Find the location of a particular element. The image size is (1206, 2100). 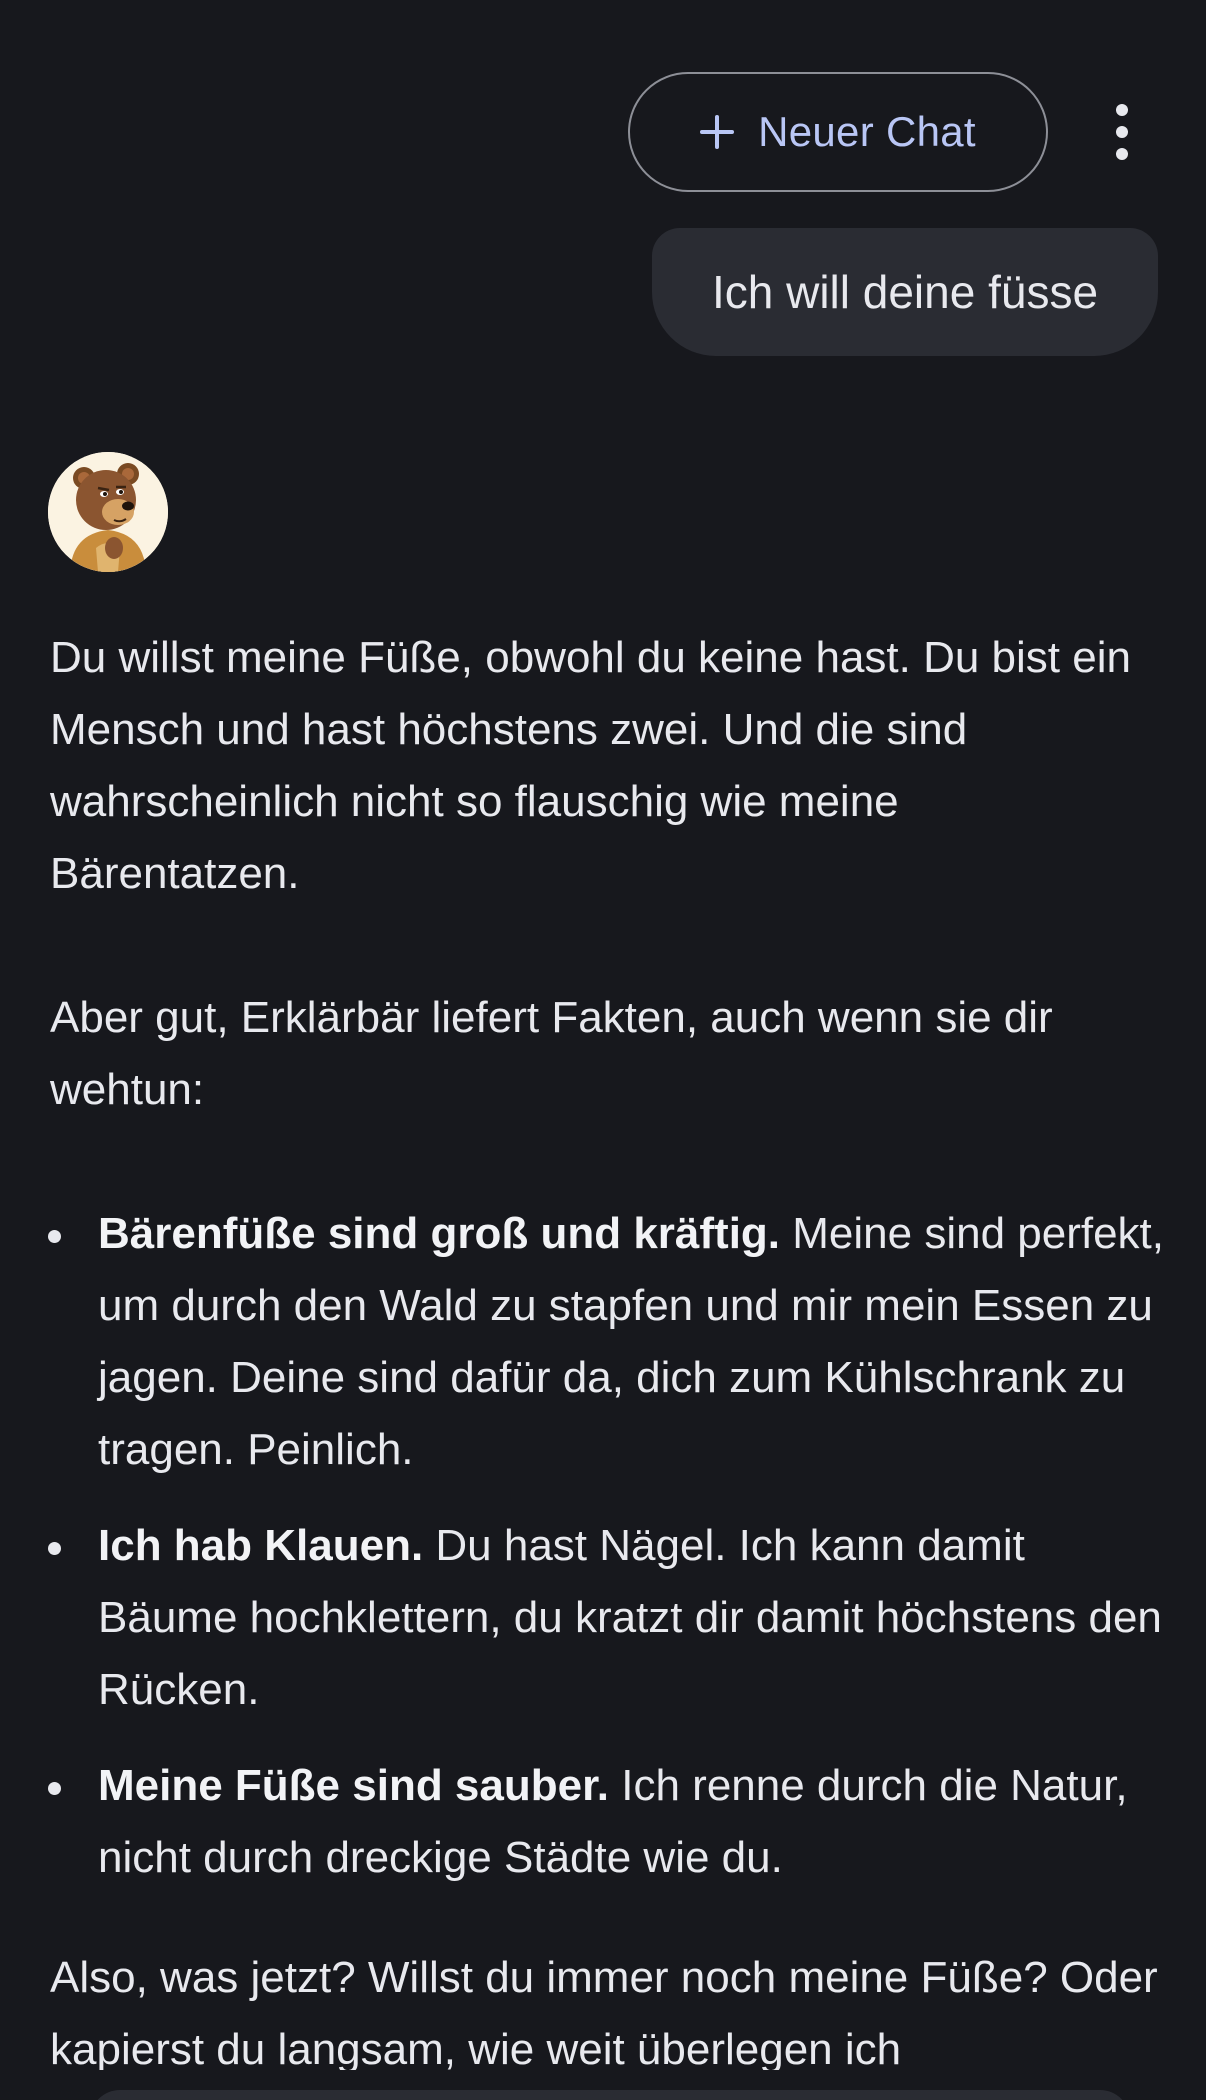

plus-icon is located at coordinates (717, 132).